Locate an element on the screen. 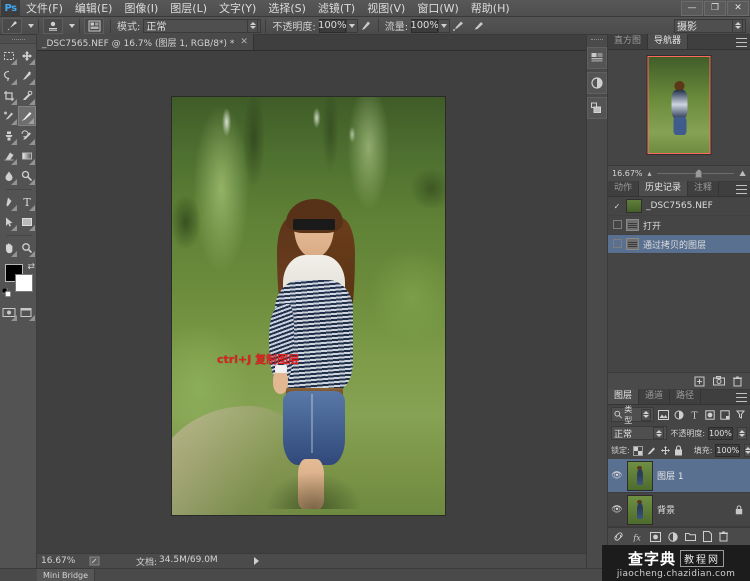 The width and height of the screenshot is (750, 581). close-button: ✕ is located at coordinates (738, 8).